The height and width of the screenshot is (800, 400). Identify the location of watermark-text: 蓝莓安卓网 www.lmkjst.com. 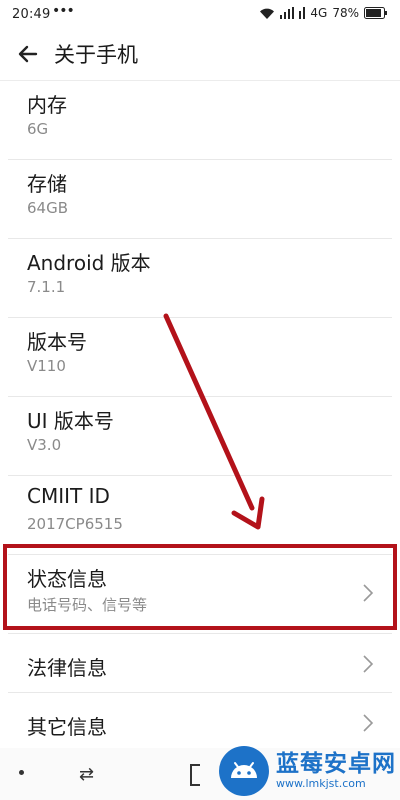
(336, 770).